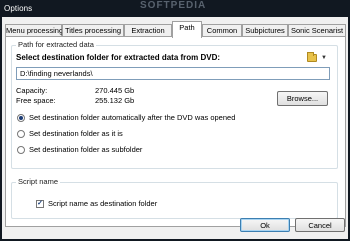 Image resolution: width=350 pixels, height=241 pixels. What do you see at coordinates (56, 44) in the screenshot?
I see `path-group-title: Path for extracted data` at bounding box center [56, 44].